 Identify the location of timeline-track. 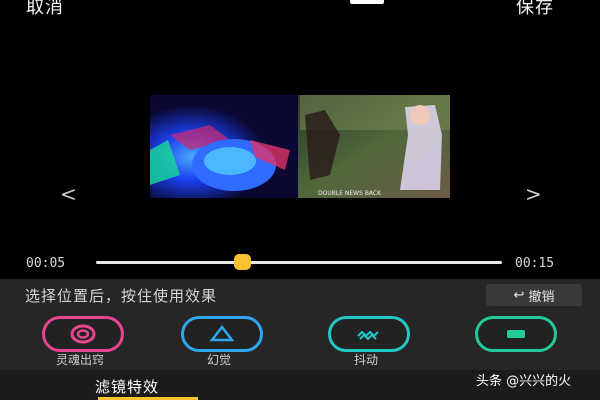
(299, 262).